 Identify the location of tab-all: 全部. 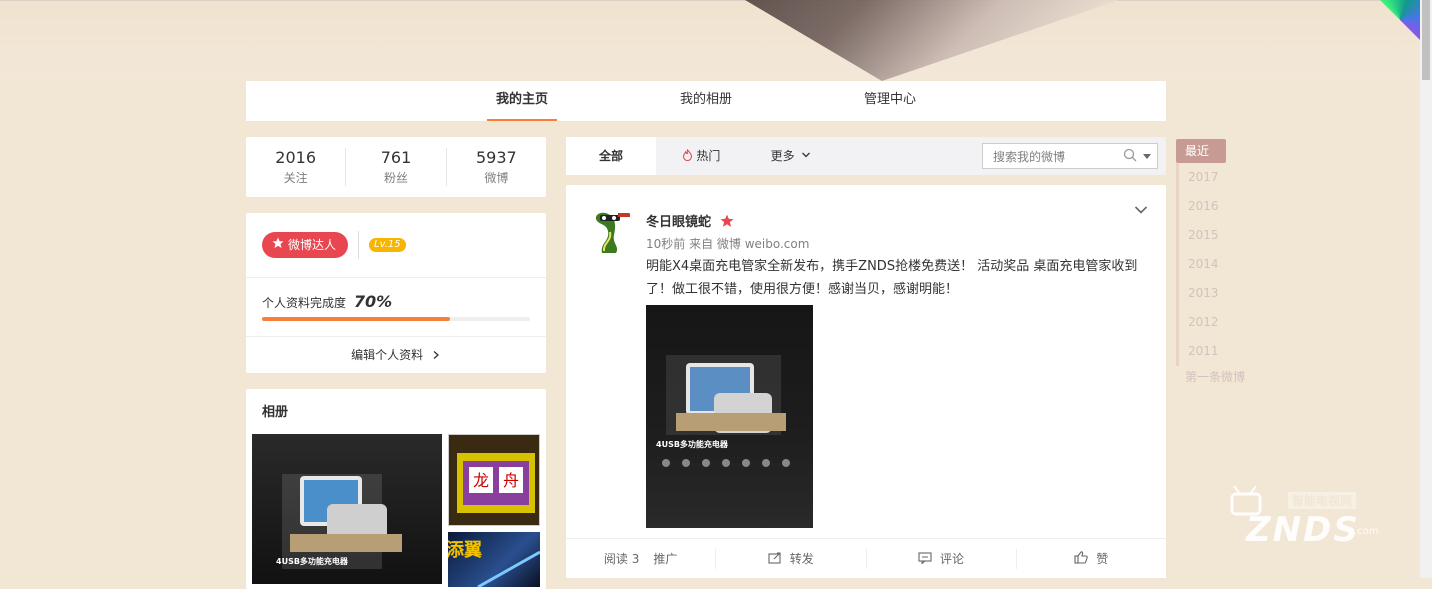
(611, 156).